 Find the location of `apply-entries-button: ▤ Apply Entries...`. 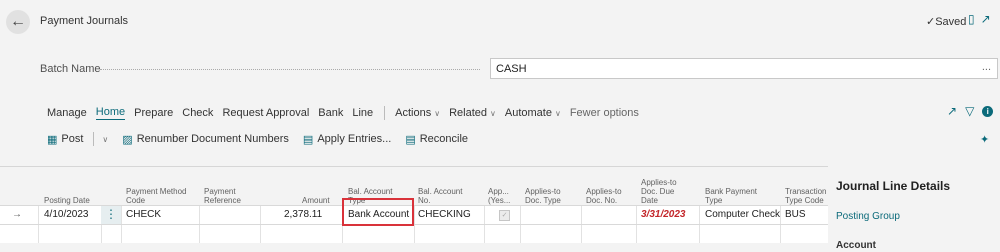

apply-entries-button: ▤ Apply Entries... is located at coordinates (347, 139).